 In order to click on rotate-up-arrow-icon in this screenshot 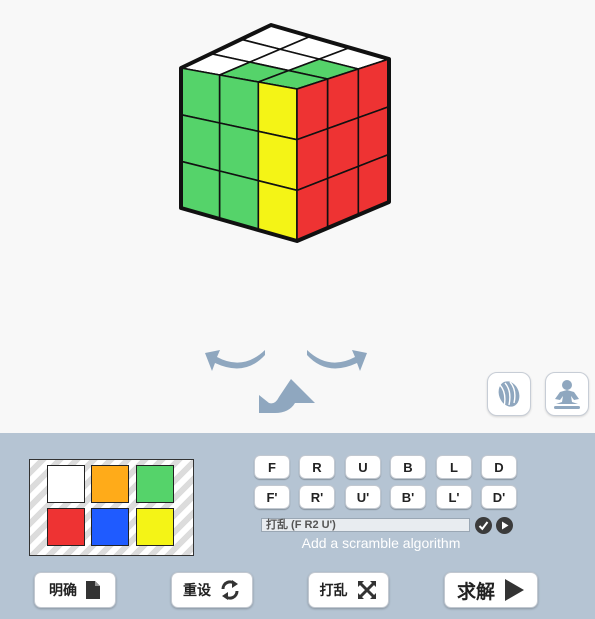, I will do `click(287, 397)`.